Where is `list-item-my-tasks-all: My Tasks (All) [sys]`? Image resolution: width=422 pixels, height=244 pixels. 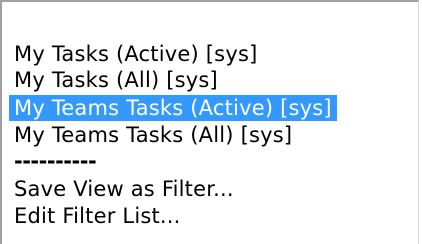
list-item-my-tasks-all: My Tasks (All) [sys] is located at coordinates (116, 80).